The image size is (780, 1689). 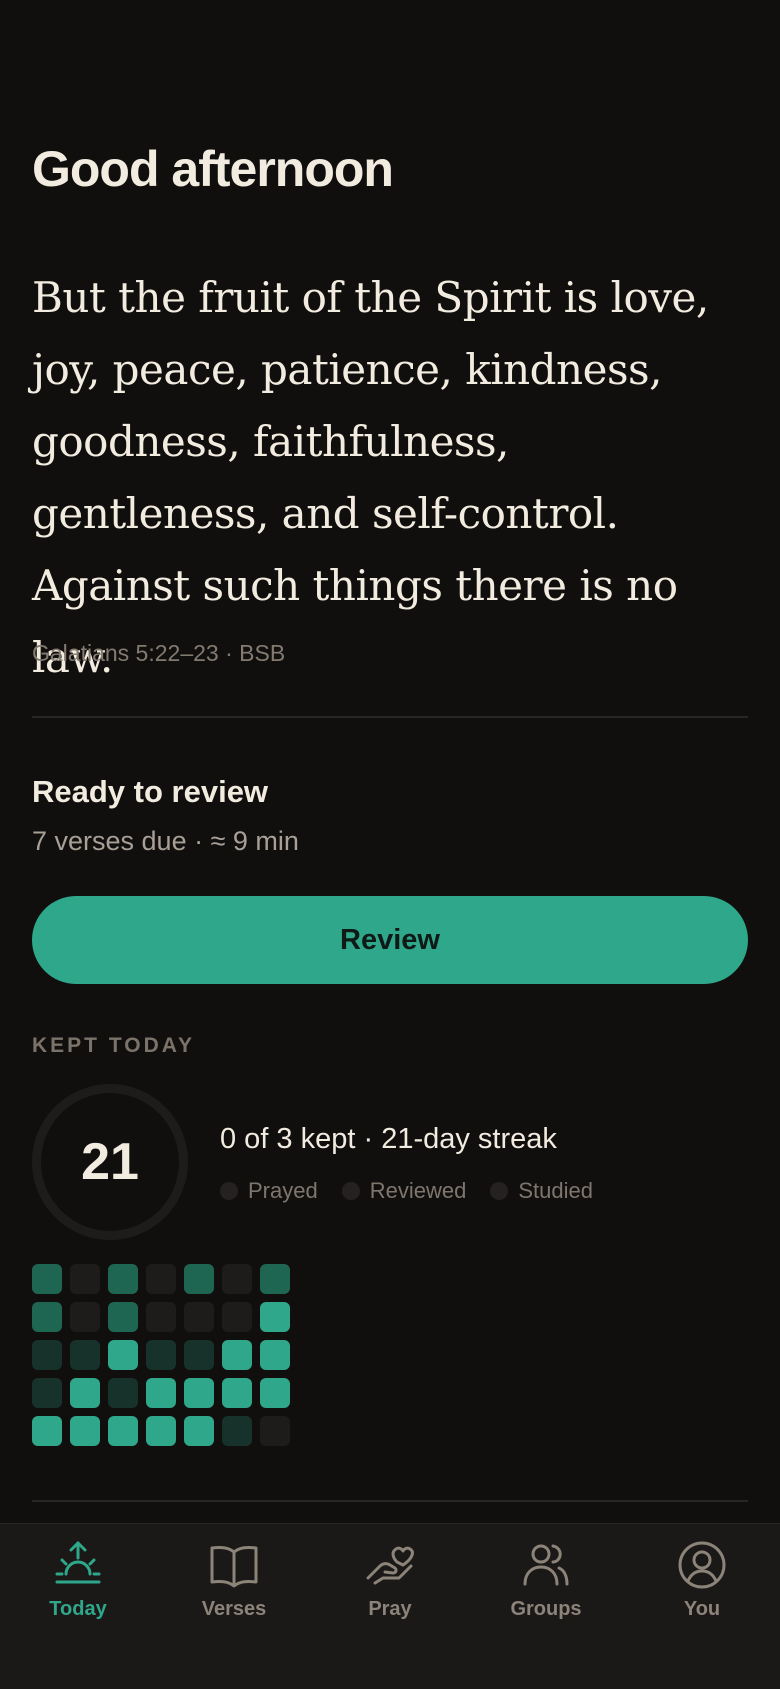 I want to click on tab-you: You, so click(x=702, y=1588).